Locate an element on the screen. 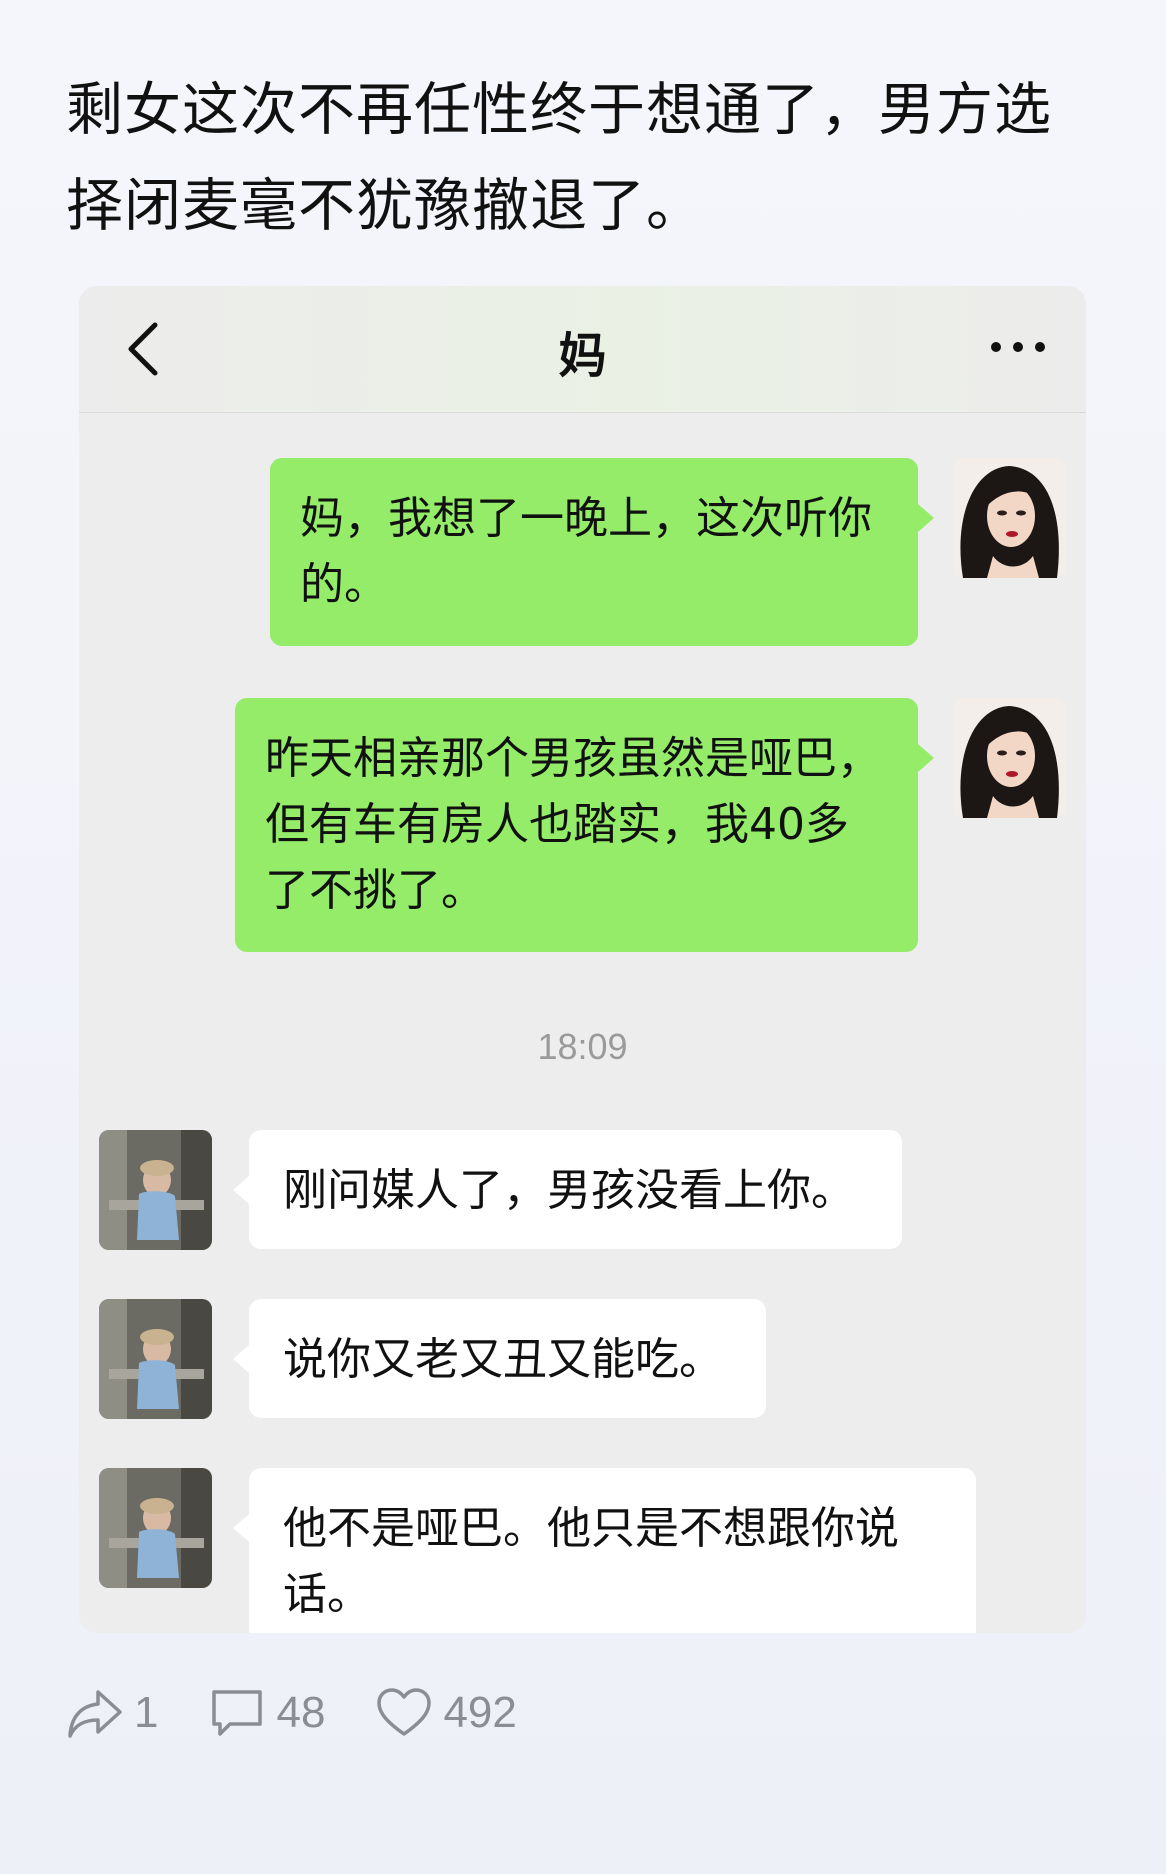  chat-title: 妈 is located at coordinates (582, 356).